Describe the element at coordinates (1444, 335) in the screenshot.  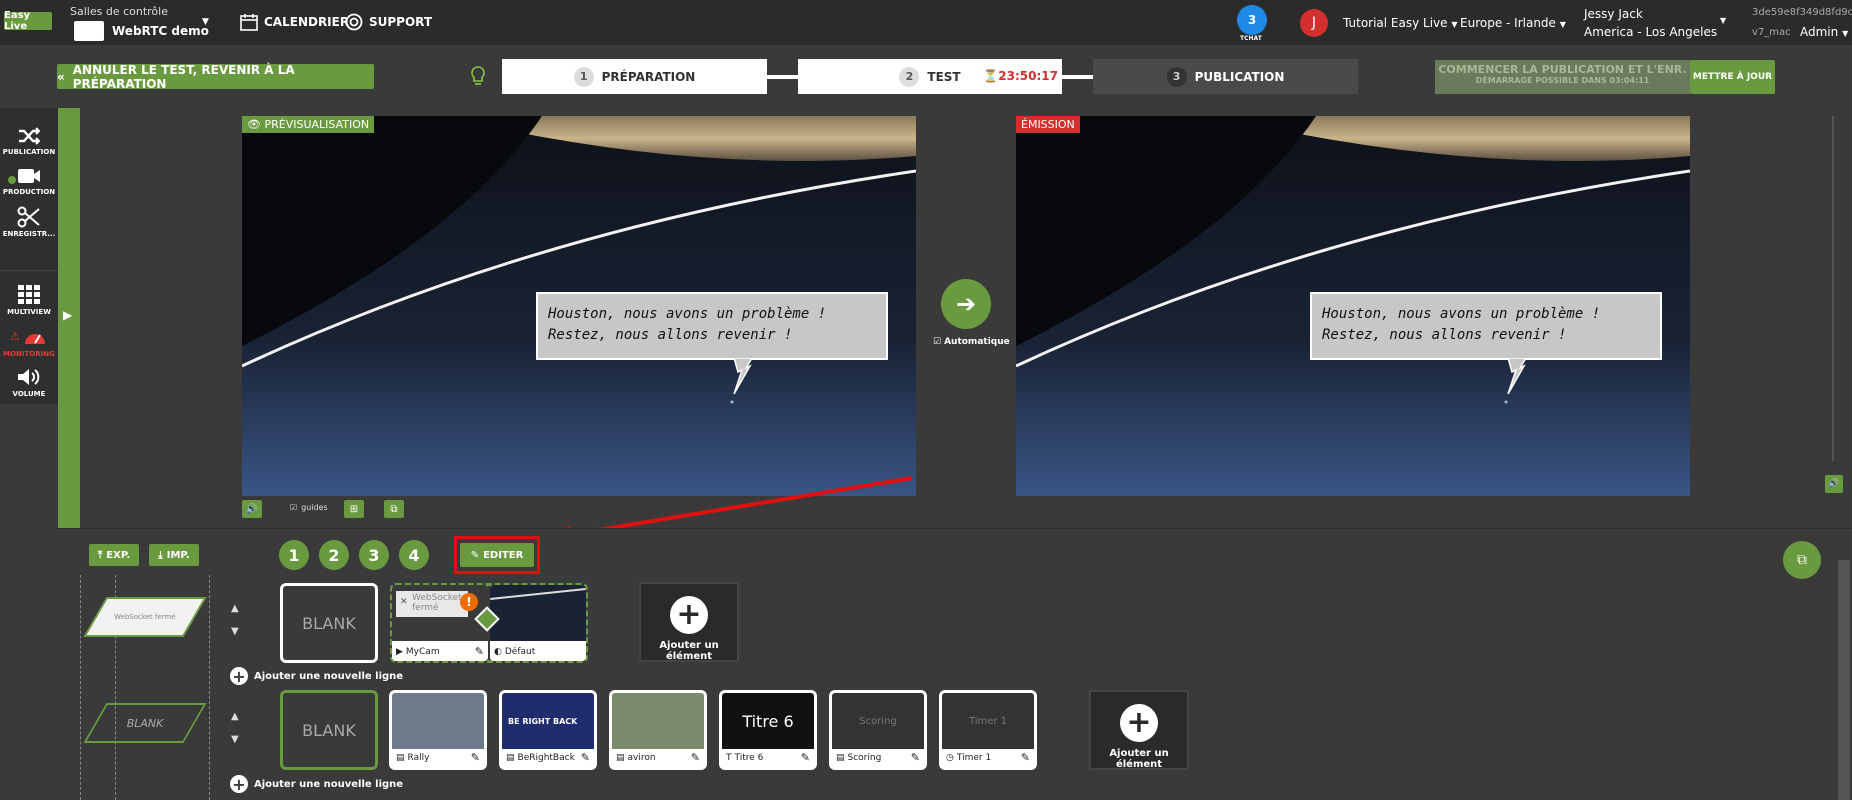
I see `bubble-line-2: Restez, nous allons revenir !` at that location.